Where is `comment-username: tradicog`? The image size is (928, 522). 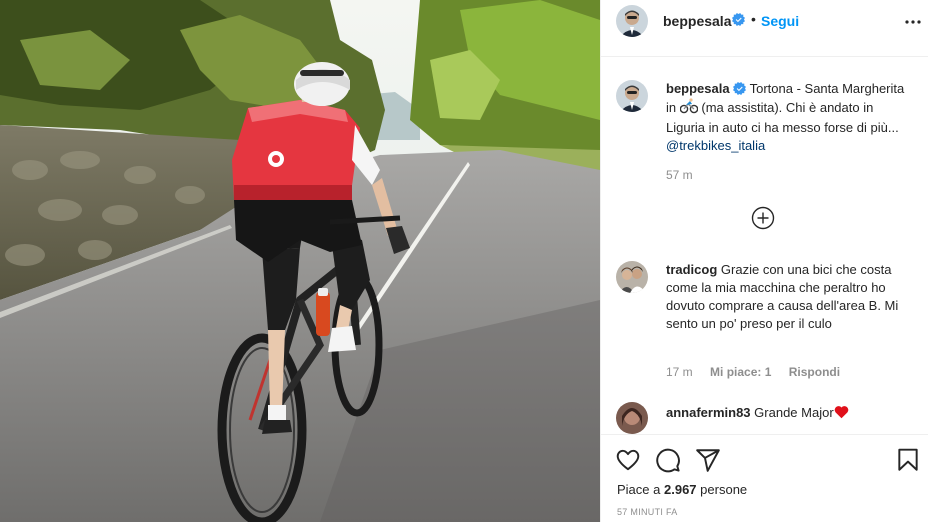 comment-username: tradicog is located at coordinates (691, 269).